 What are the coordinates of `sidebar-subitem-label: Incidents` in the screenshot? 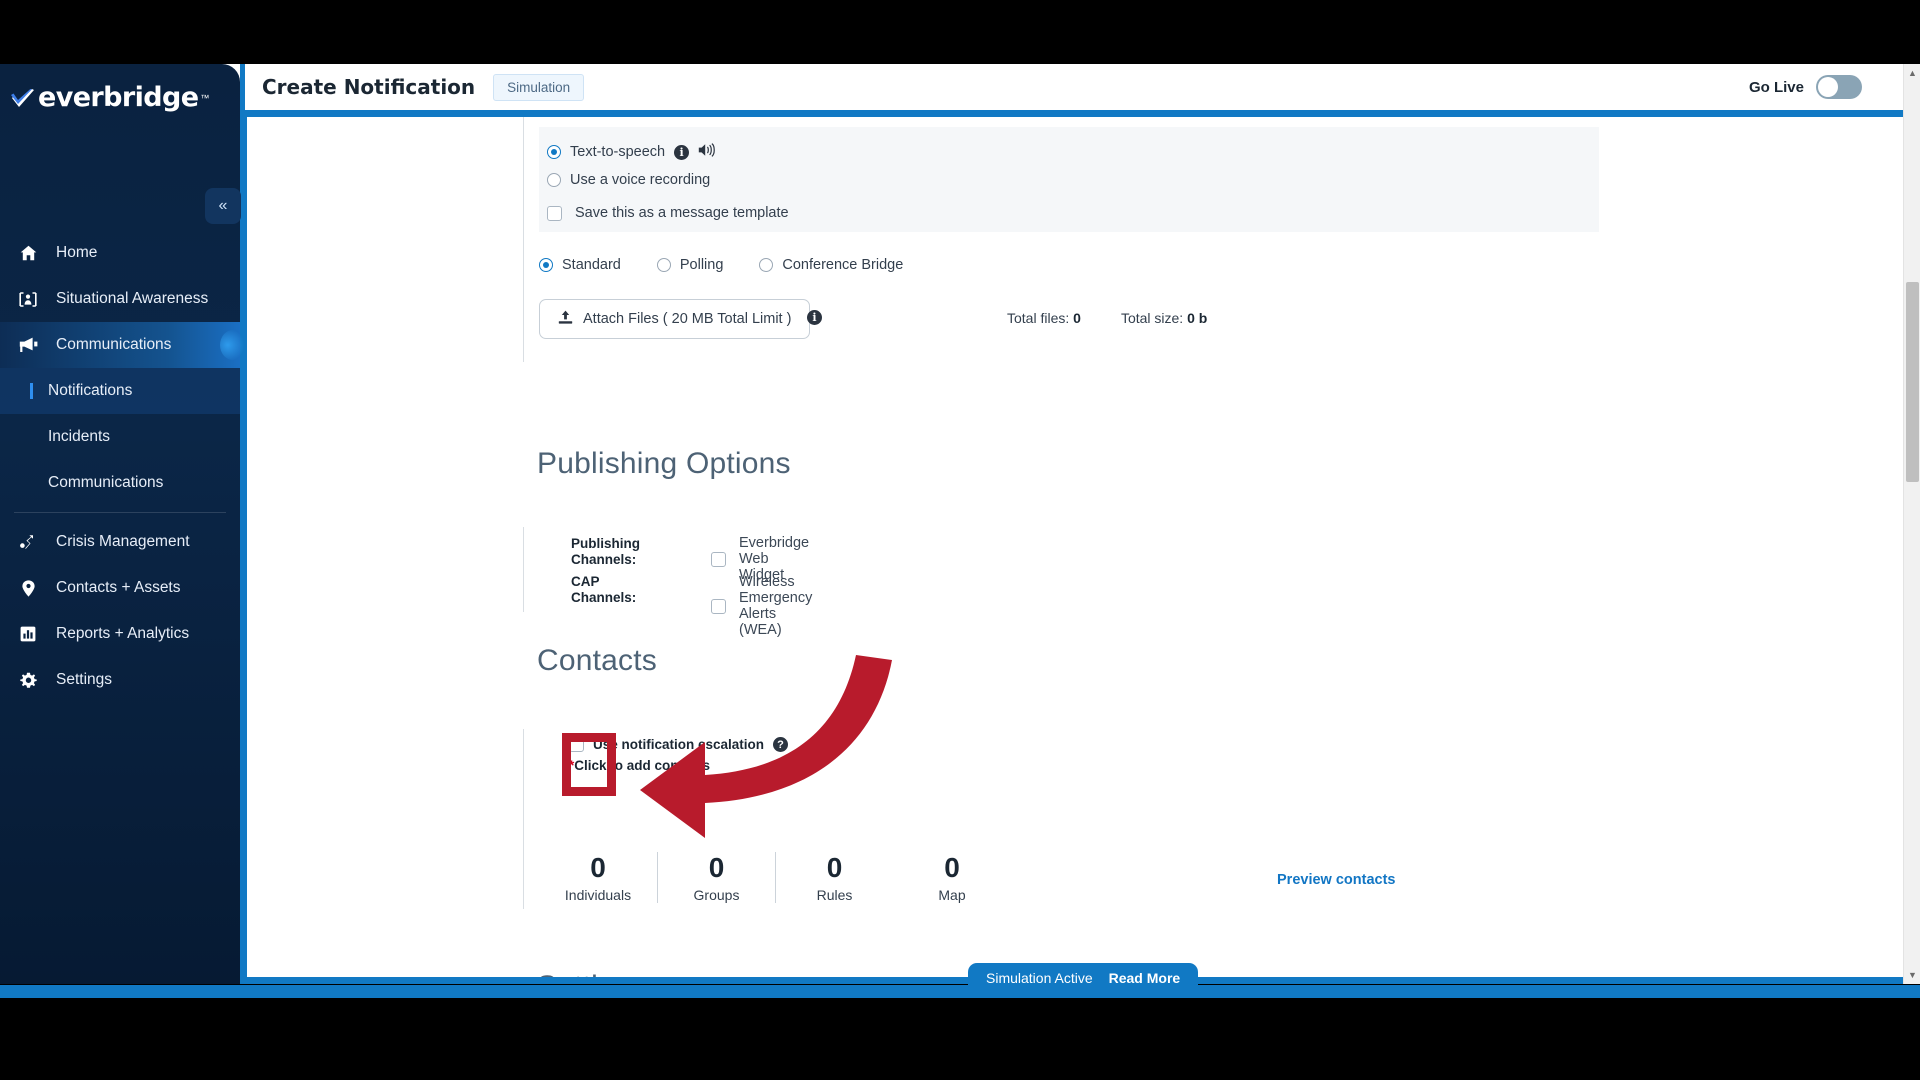 It's located at (79, 436).